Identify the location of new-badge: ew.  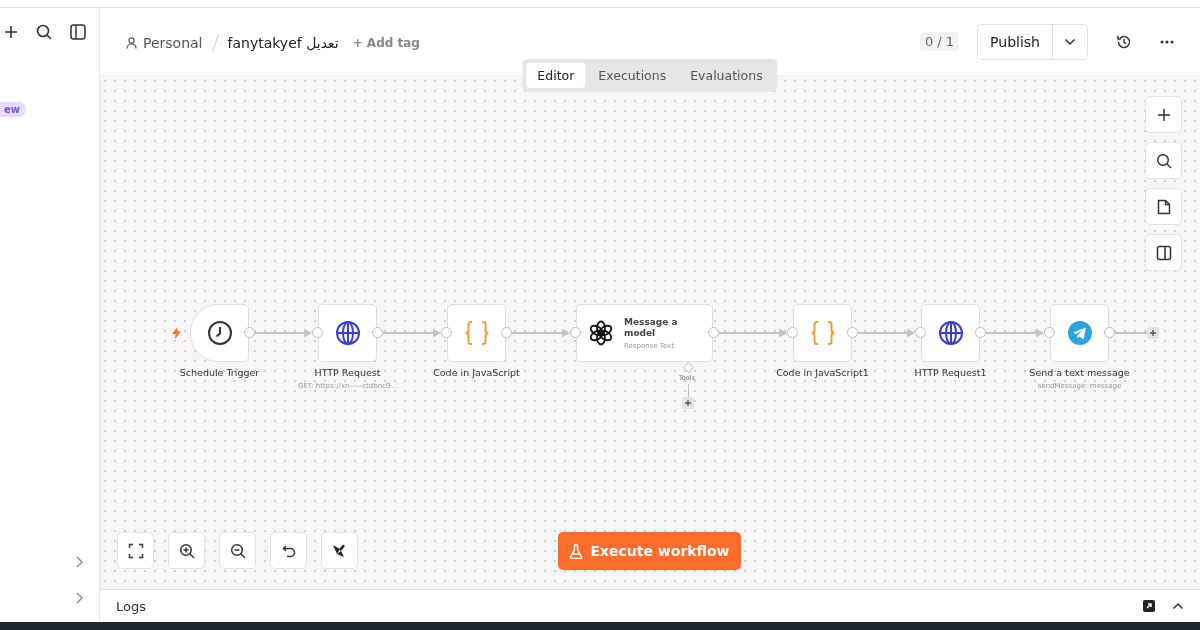
(13, 109).